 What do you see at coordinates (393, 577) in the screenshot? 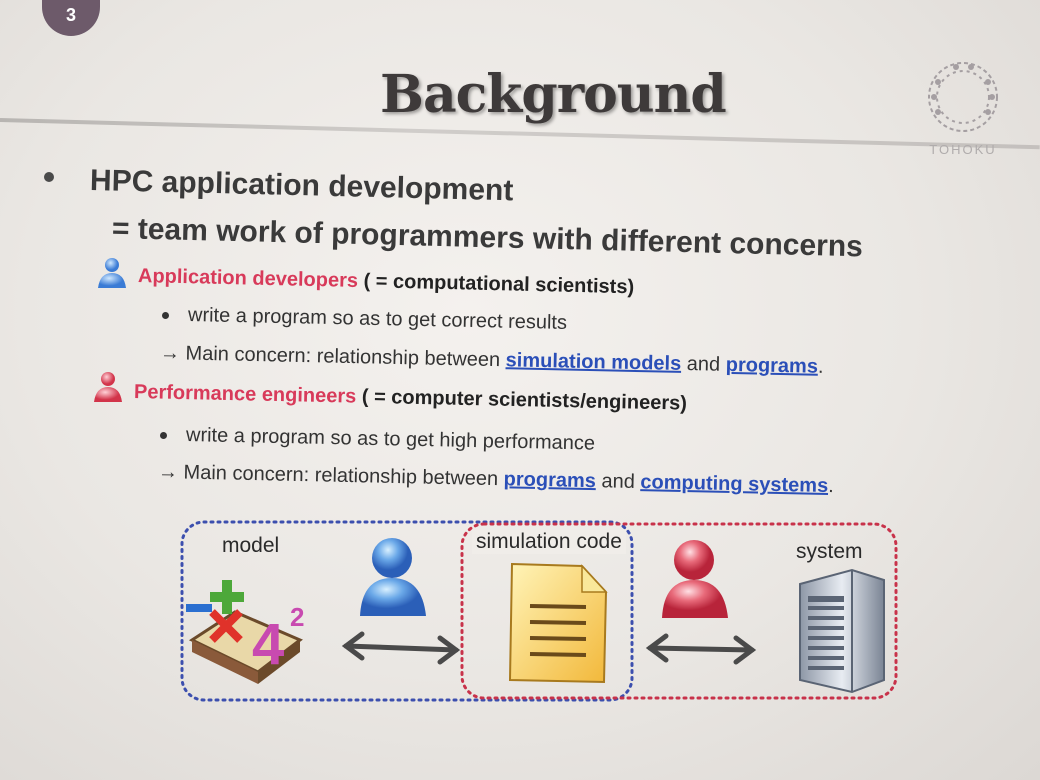
I see `person-blue-icon` at bounding box center [393, 577].